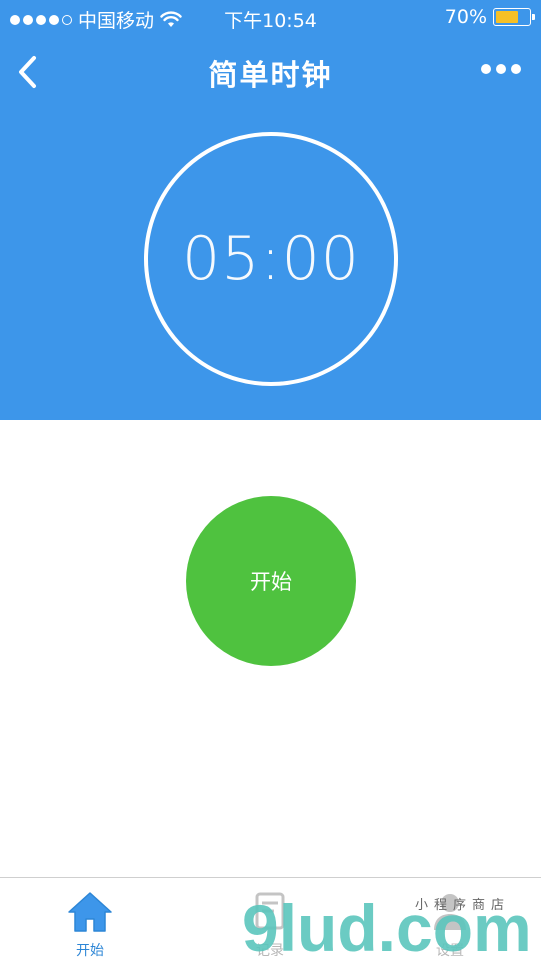 This screenshot has height=960, width=541. Describe the element at coordinates (465, 17) in the screenshot. I see `battery-percent: 70%` at that location.